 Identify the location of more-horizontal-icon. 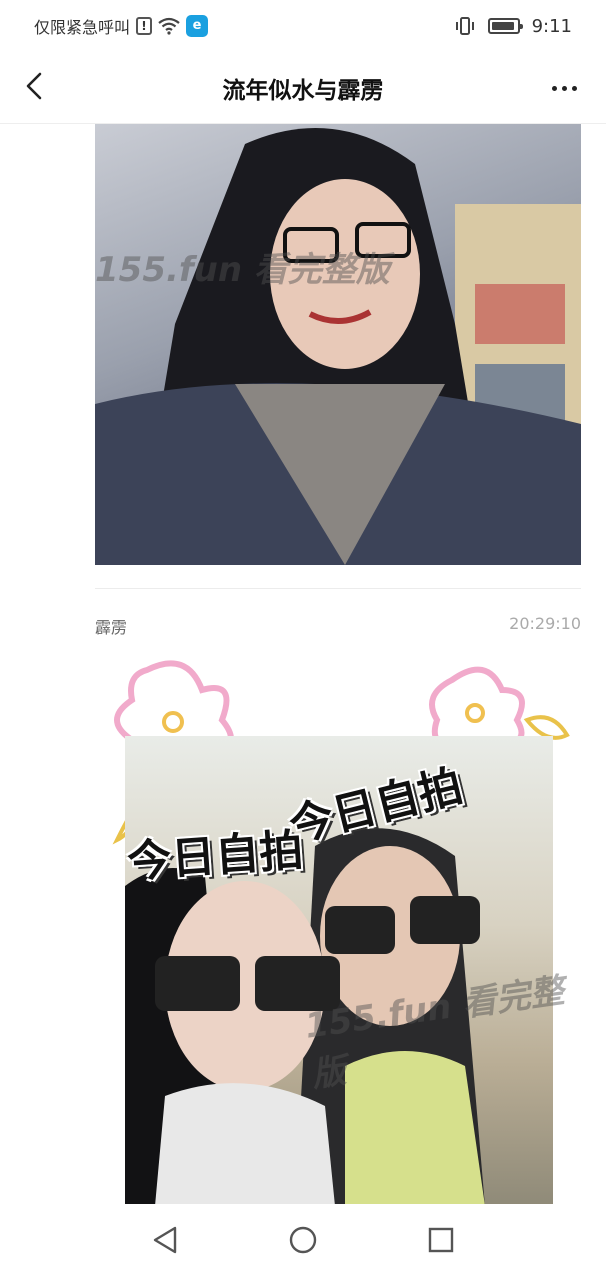
(554, 88).